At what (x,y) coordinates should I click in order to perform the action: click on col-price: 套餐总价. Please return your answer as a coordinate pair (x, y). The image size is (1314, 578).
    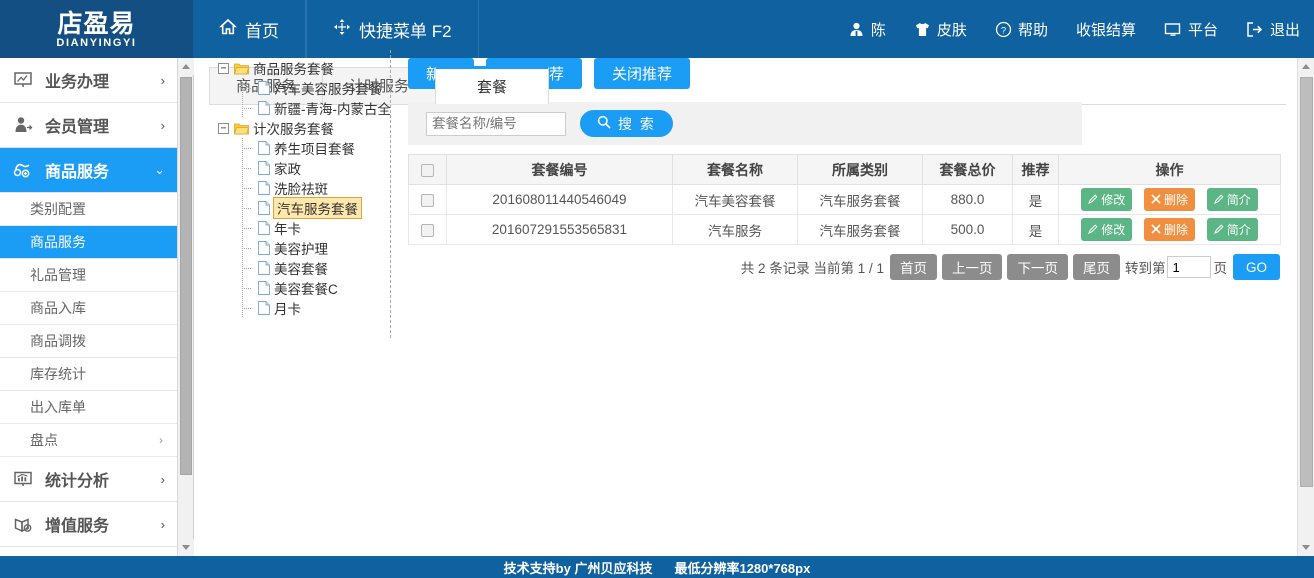
    Looking at the image, I should click on (967, 169).